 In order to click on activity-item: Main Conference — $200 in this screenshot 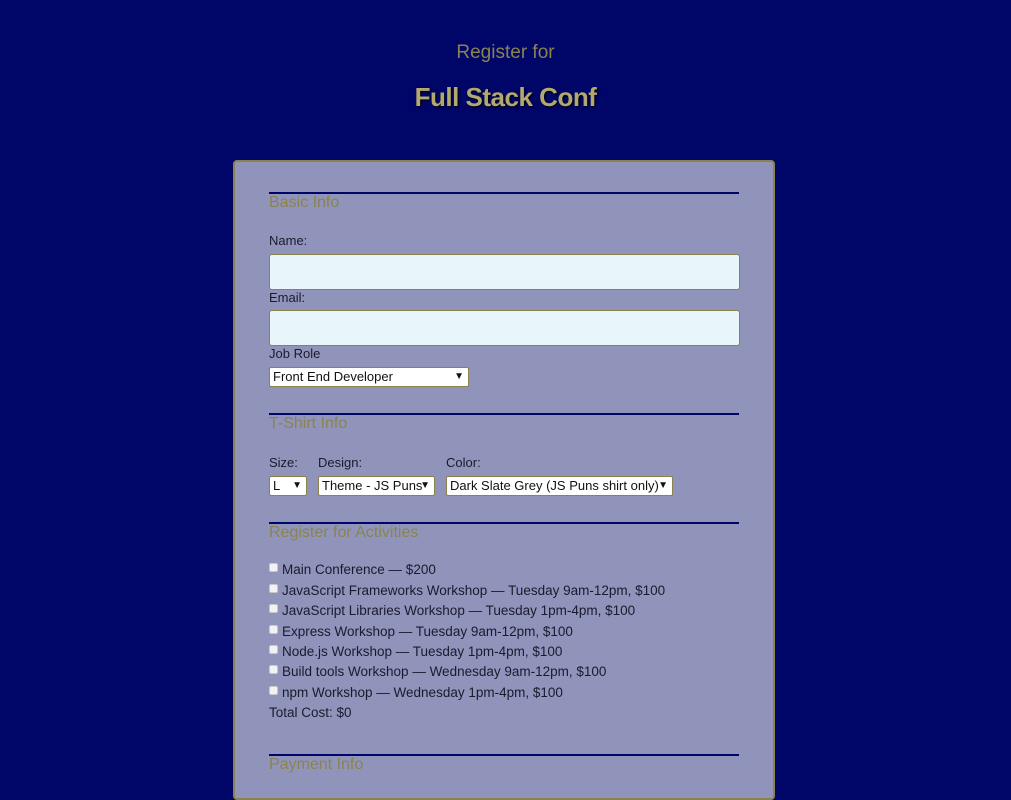, I will do `click(352, 569)`.